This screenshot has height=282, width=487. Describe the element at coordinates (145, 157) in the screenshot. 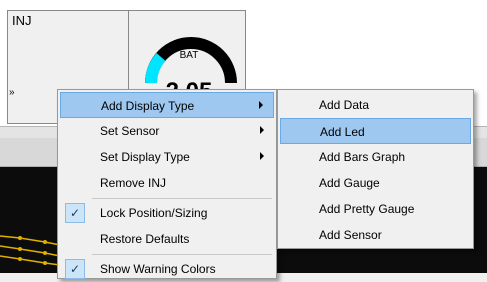

I see `menu-item-label: Set Display Type` at that location.